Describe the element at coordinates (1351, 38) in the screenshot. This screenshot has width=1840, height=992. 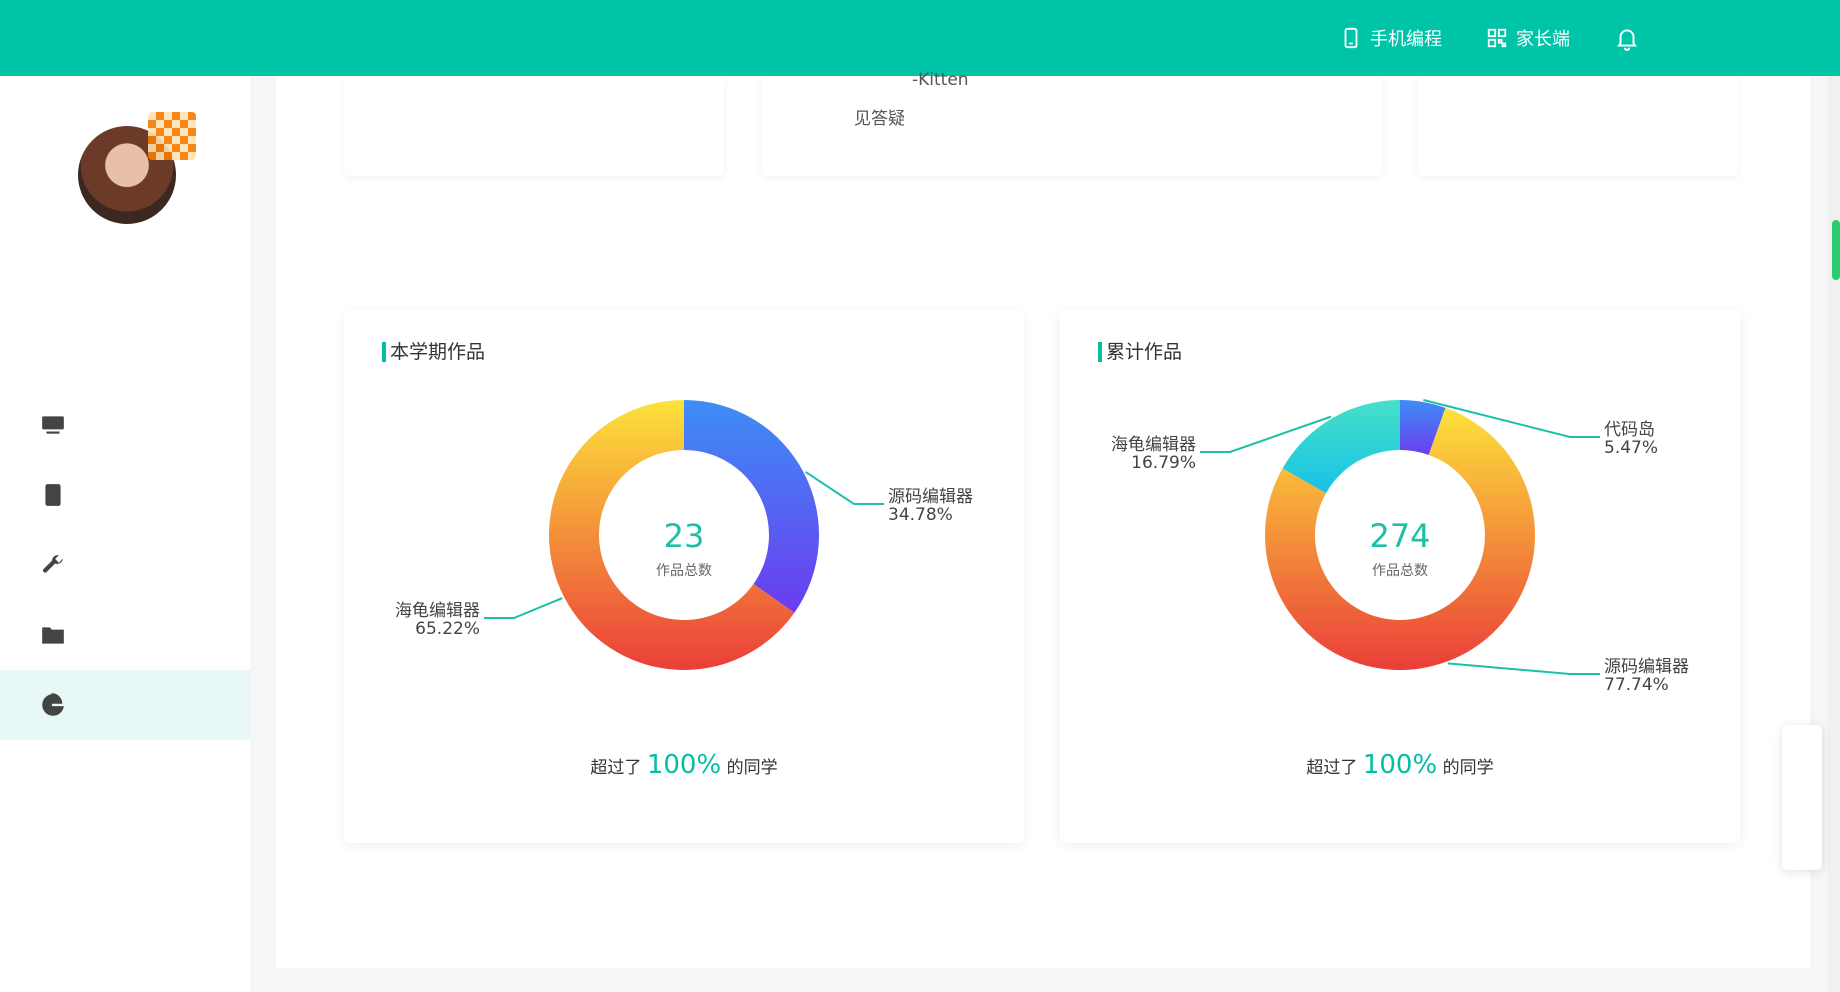
I see `mobile-phone-icon` at that location.